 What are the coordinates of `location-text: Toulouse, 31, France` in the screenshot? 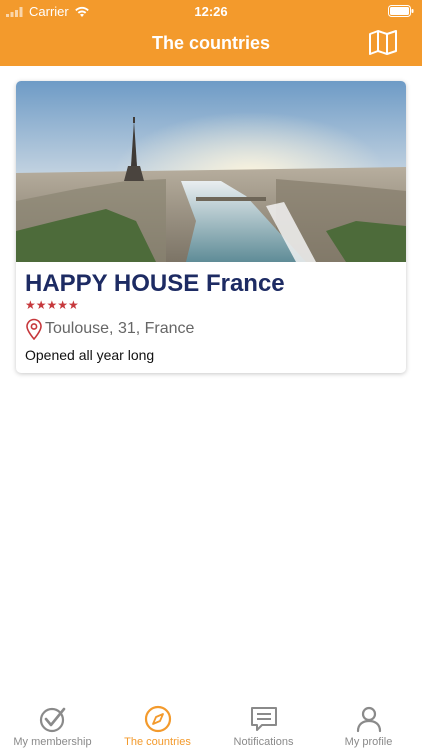 It's located at (120, 328).